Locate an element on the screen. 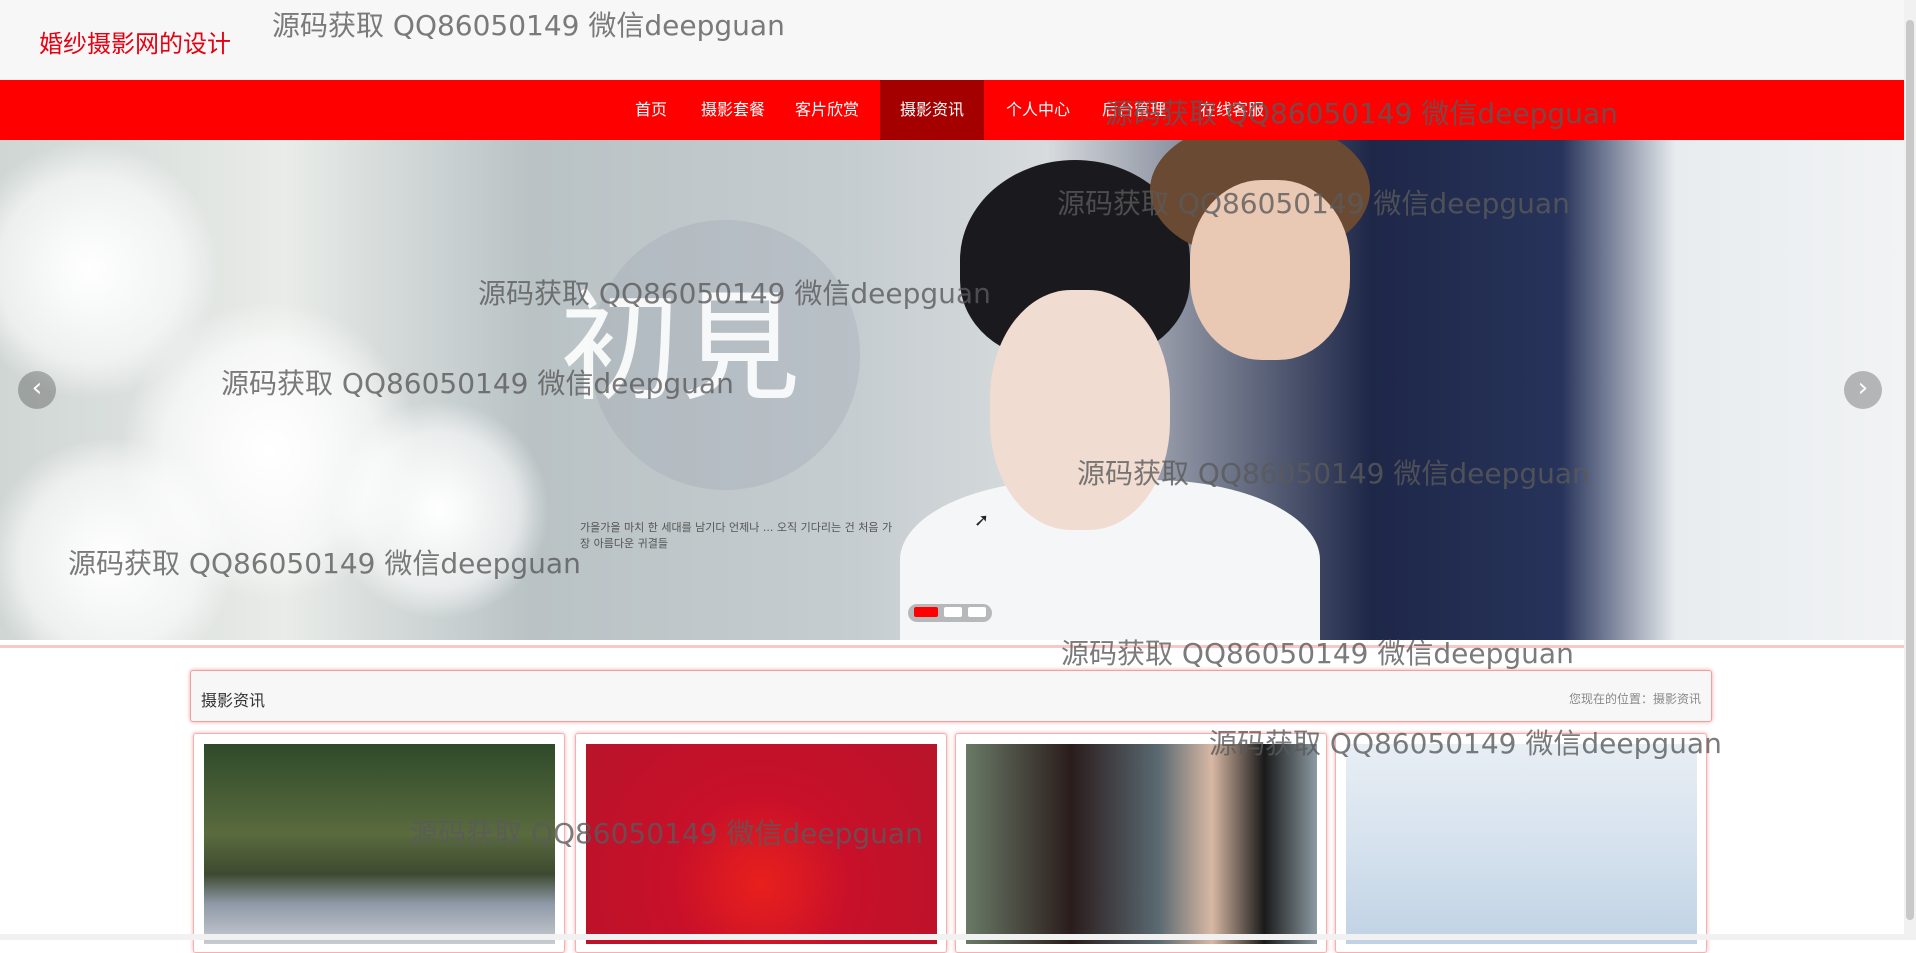 This screenshot has height=953, width=1916. breadcrumb: 摄影资讯 您现在的位置：摄影资讯 is located at coordinates (951, 696).